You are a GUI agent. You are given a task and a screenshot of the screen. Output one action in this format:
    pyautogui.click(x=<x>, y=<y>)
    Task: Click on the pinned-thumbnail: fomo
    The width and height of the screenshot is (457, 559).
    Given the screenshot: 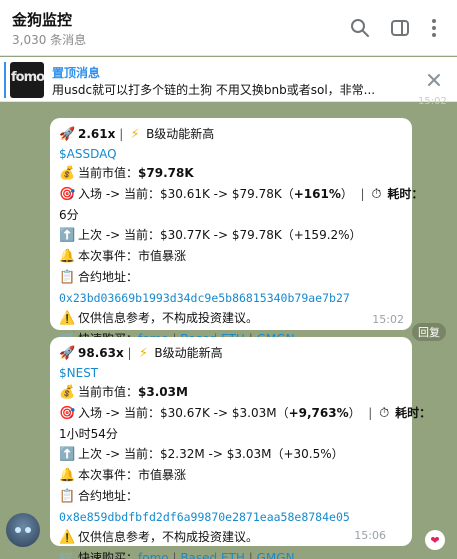 What is the action you would take?
    pyautogui.click(x=27, y=80)
    